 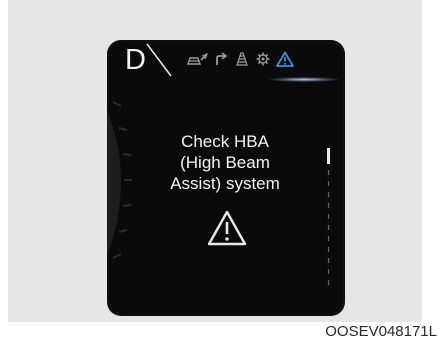 I want to click on message-line-1: Check HBA, so click(x=225, y=141).